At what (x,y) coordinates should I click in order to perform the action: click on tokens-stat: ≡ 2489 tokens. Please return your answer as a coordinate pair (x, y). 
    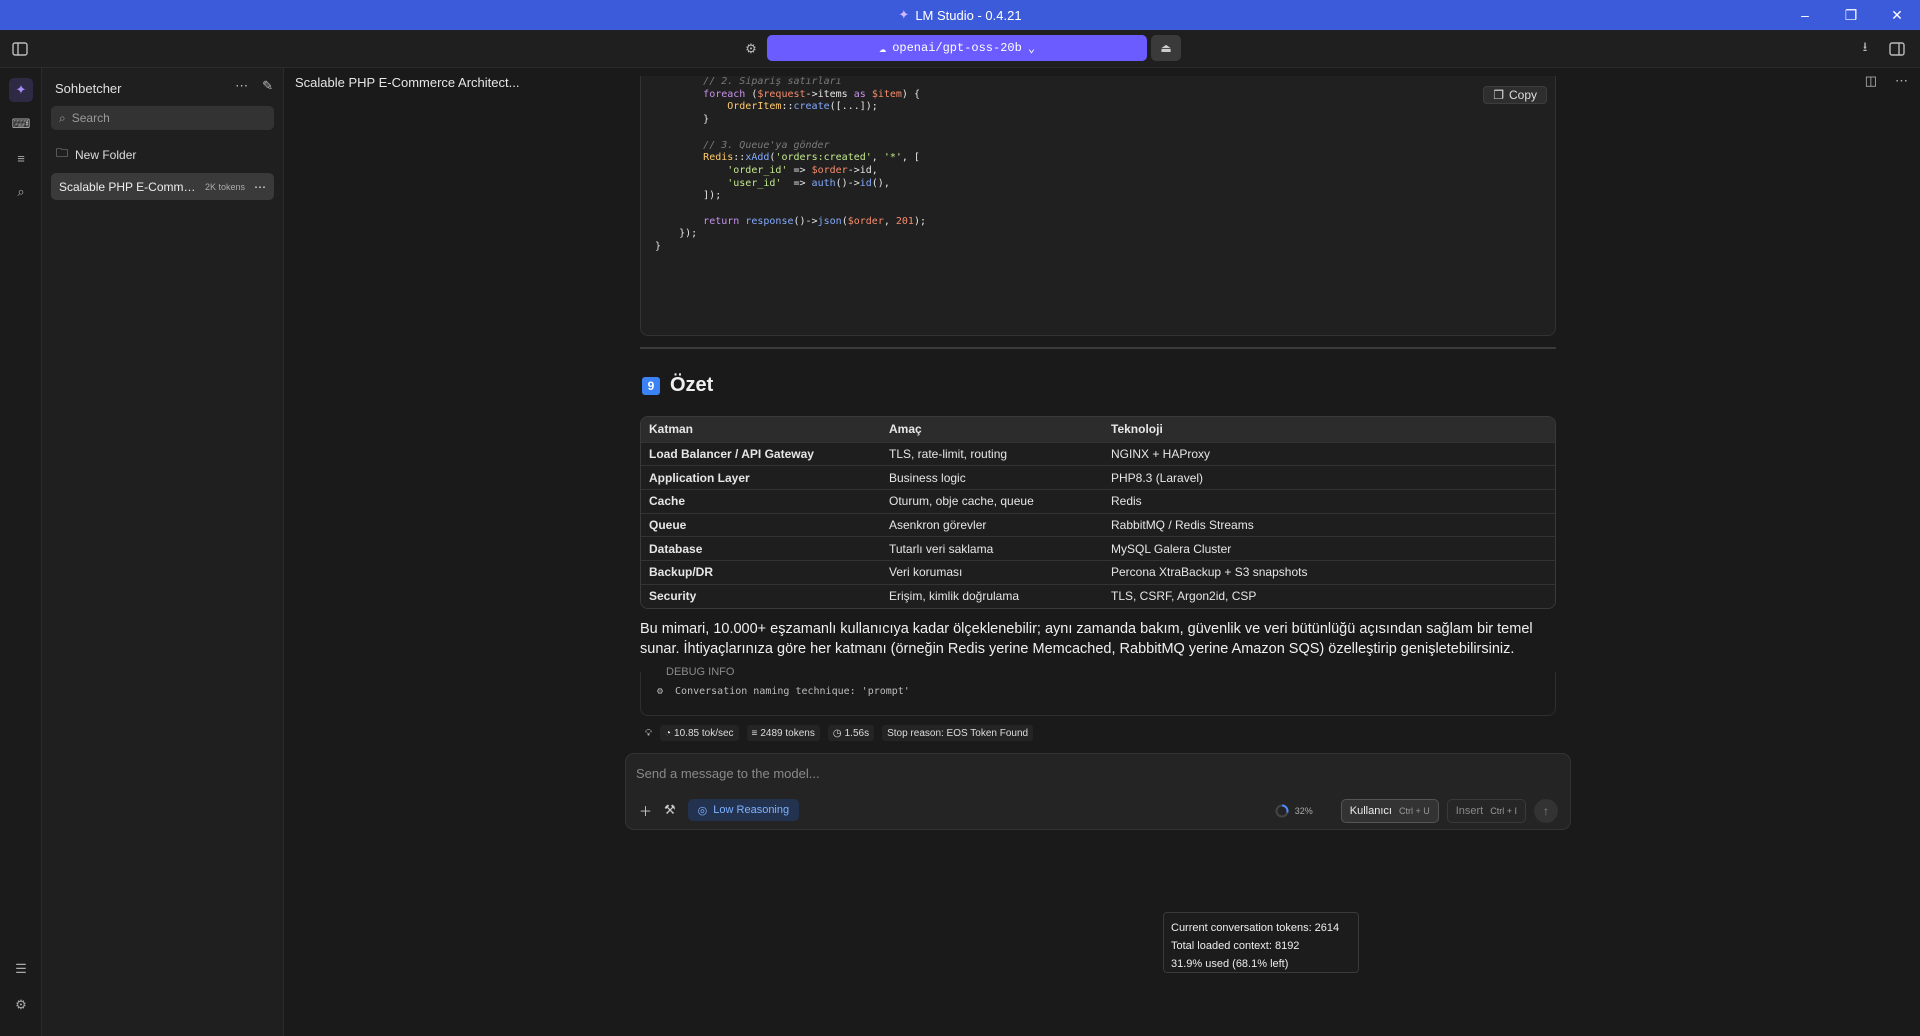
    Looking at the image, I should click on (783, 733).